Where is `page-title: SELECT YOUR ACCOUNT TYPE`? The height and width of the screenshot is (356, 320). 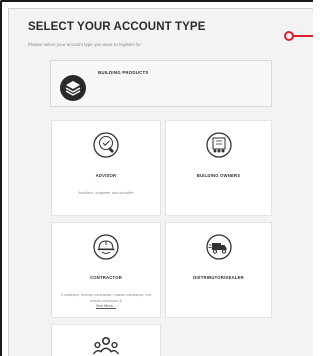
page-title: SELECT YOUR ACCOUNT TYPE is located at coordinates (117, 27).